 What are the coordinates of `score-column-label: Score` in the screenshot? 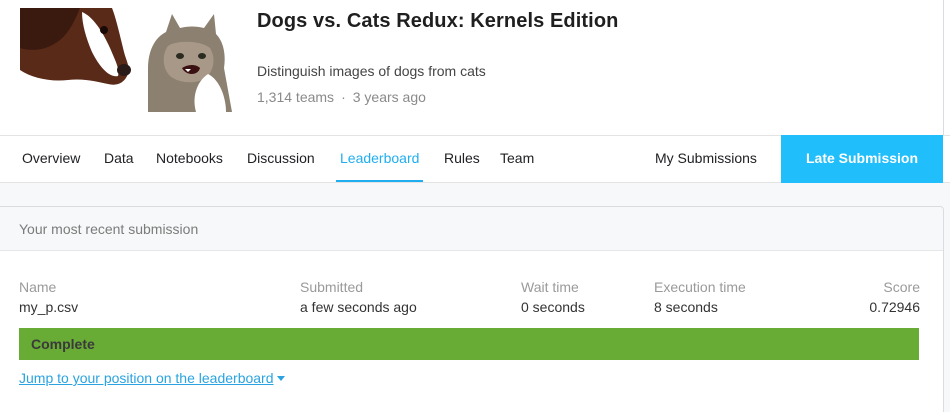 It's located at (901, 287).